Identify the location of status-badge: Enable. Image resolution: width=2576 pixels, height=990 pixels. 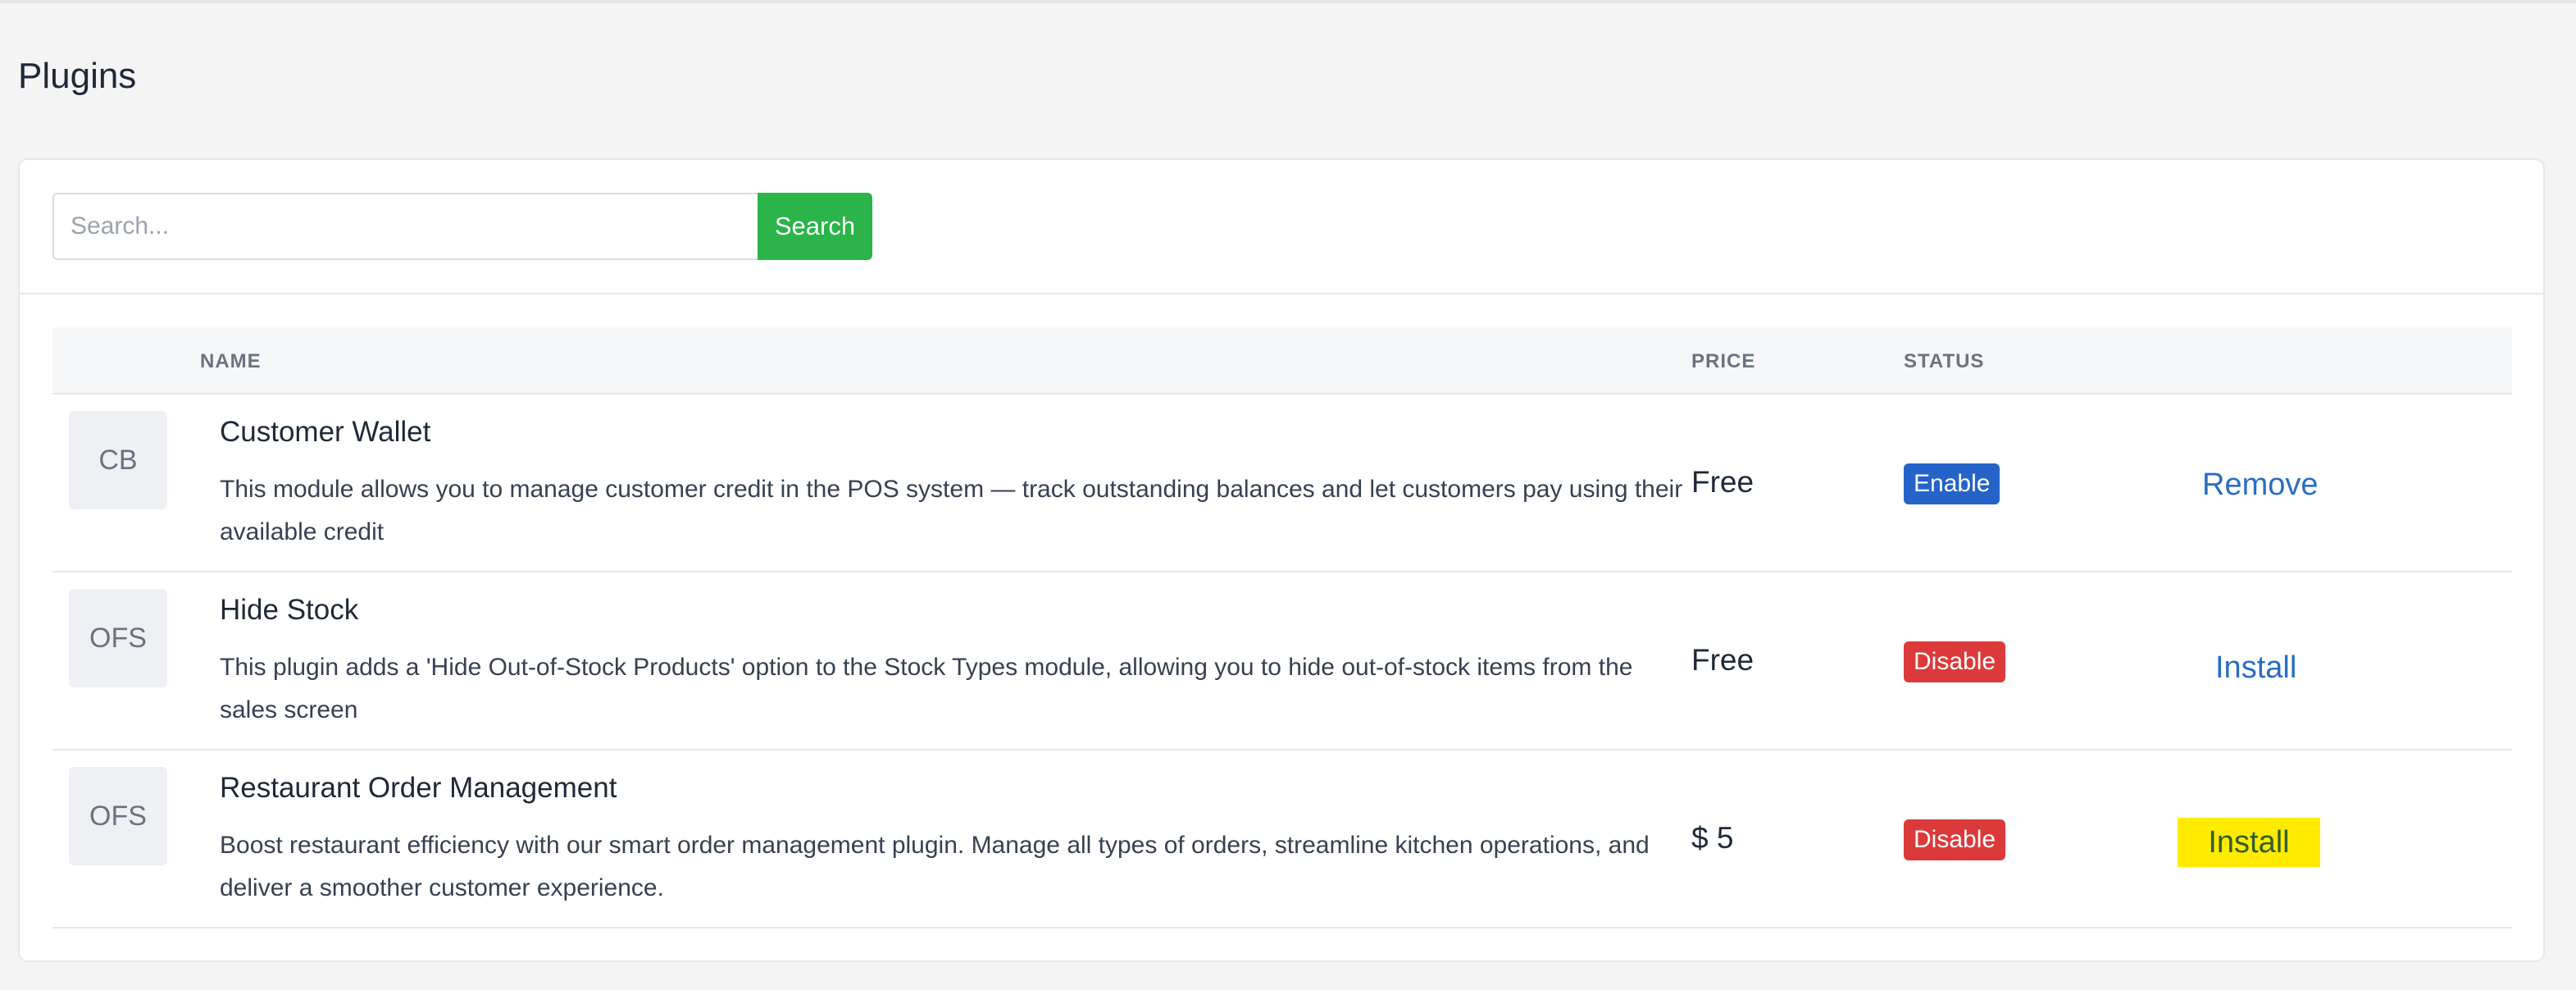
(1952, 483).